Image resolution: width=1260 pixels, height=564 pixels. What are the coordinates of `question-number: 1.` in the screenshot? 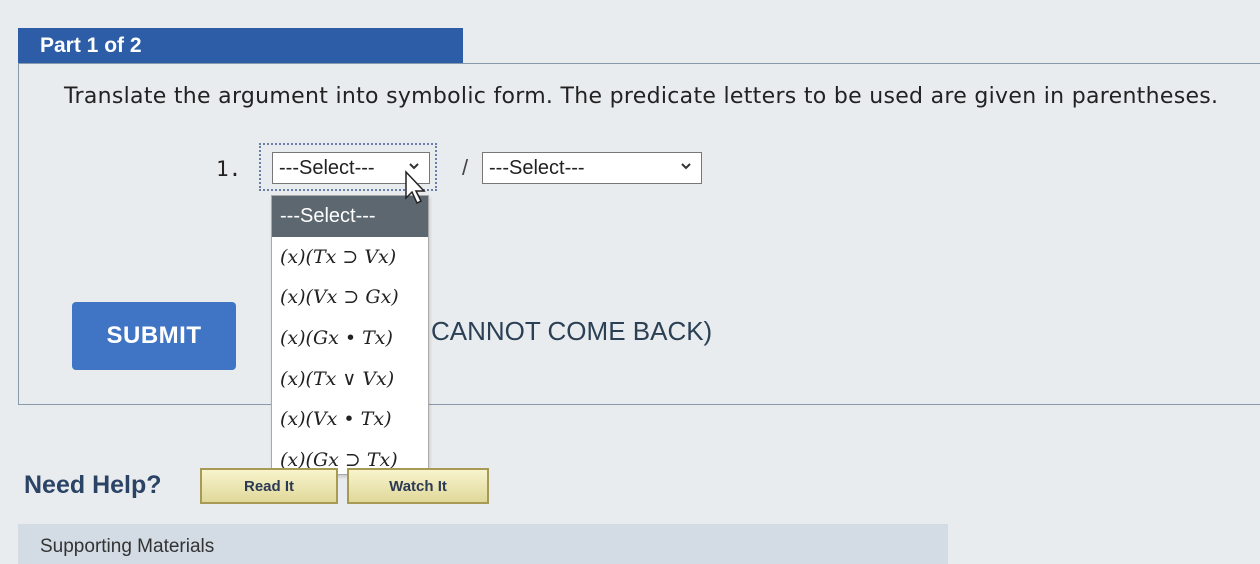 It's located at (229, 169).